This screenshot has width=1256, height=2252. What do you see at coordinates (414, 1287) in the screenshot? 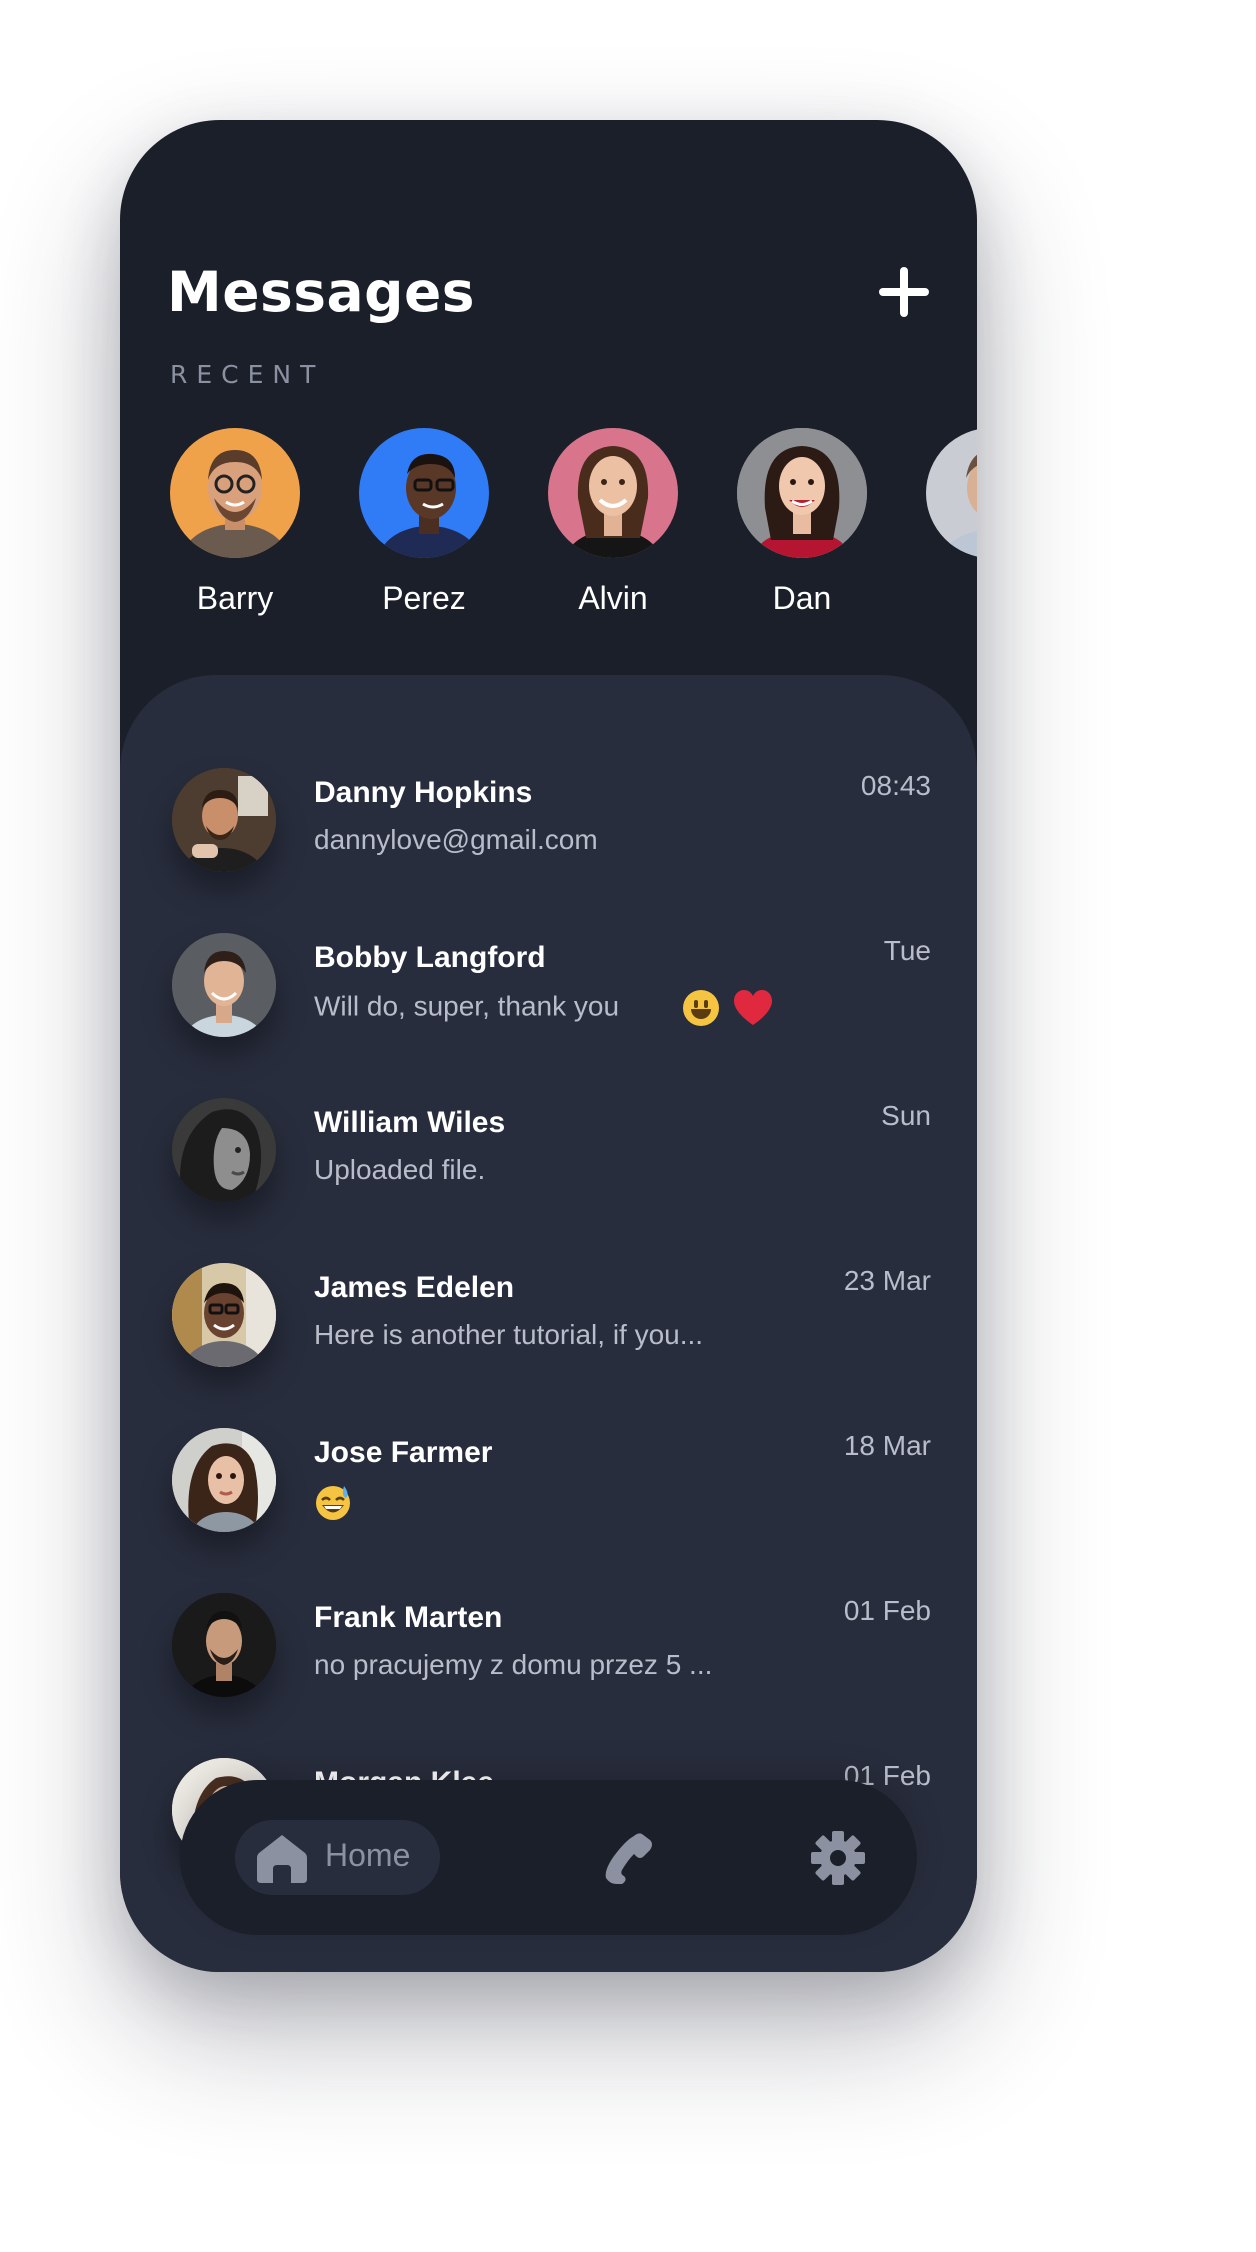
I see `contact-name: James Edelen` at bounding box center [414, 1287].